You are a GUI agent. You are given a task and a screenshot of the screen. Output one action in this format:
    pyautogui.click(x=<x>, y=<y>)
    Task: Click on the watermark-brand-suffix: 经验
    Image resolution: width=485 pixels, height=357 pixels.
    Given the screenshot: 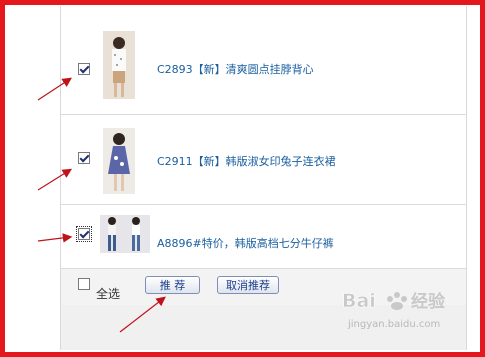 What is the action you would take?
    pyautogui.click(x=428, y=301)
    